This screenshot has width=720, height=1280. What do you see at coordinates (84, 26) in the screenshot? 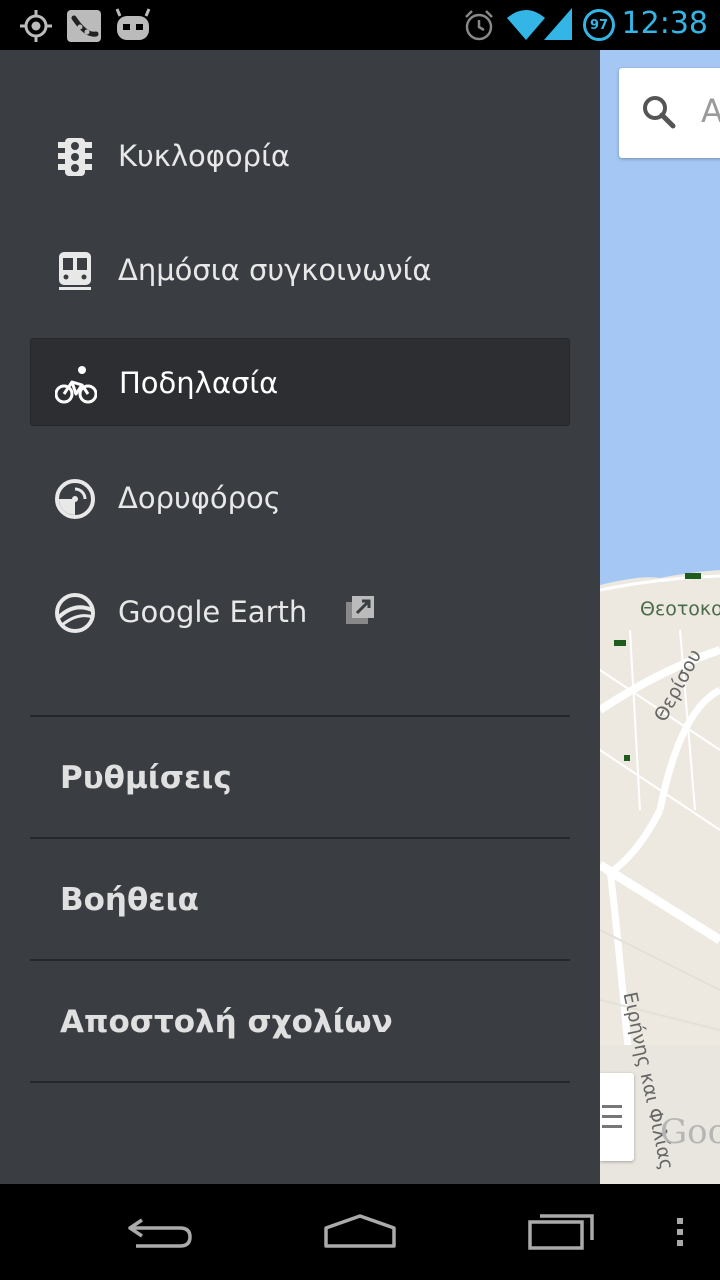
I see `pea-icon` at bounding box center [84, 26].